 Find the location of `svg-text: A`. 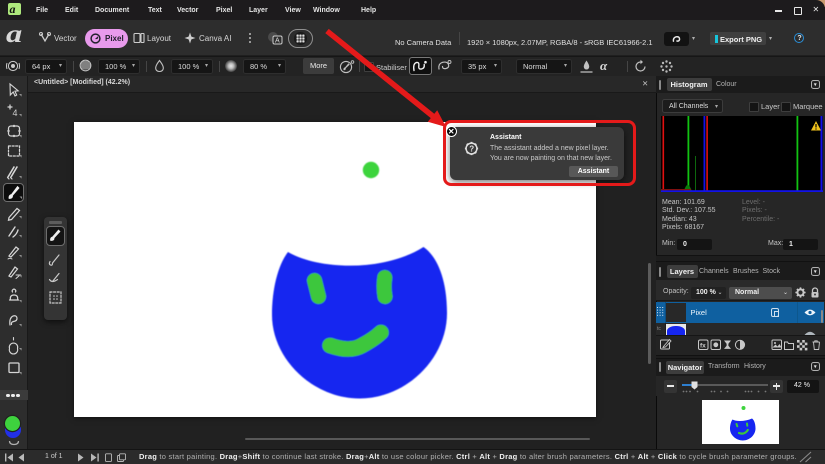

svg-text: A is located at coordinates (277, 41).